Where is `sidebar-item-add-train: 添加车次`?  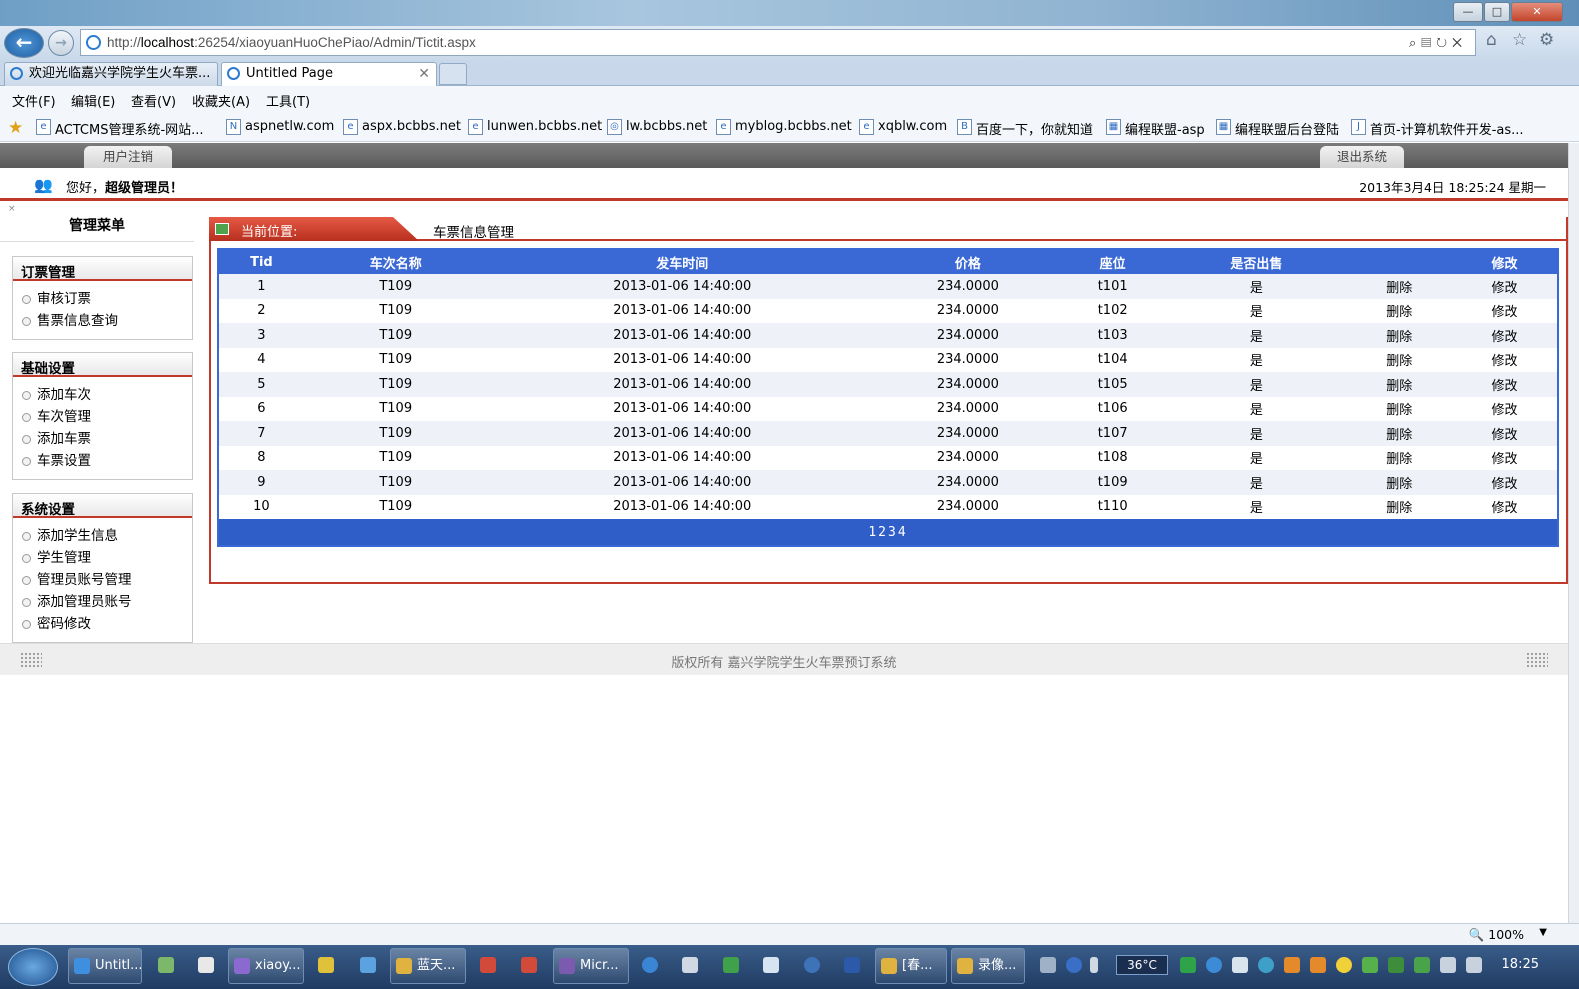 sidebar-item-add-train: 添加车次 is located at coordinates (102, 395).